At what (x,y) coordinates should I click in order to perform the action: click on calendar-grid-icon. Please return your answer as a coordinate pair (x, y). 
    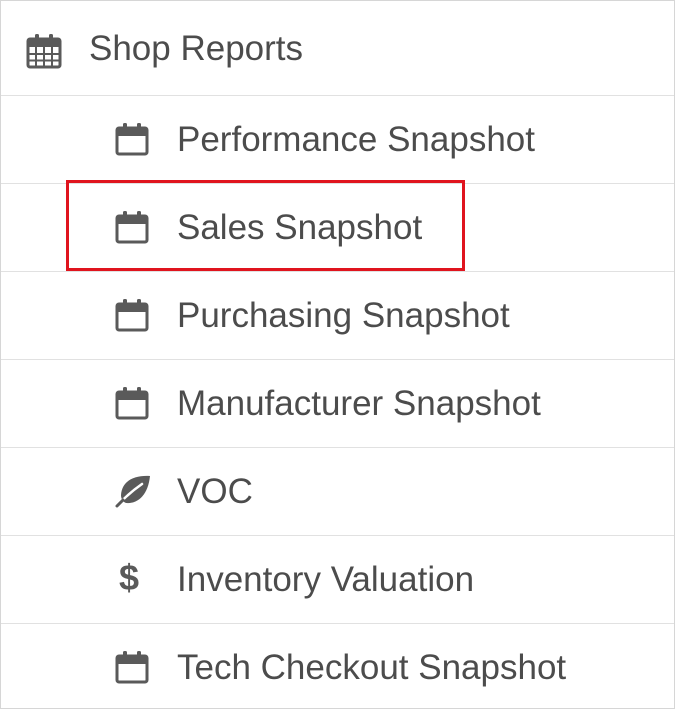
    Looking at the image, I should click on (44, 53).